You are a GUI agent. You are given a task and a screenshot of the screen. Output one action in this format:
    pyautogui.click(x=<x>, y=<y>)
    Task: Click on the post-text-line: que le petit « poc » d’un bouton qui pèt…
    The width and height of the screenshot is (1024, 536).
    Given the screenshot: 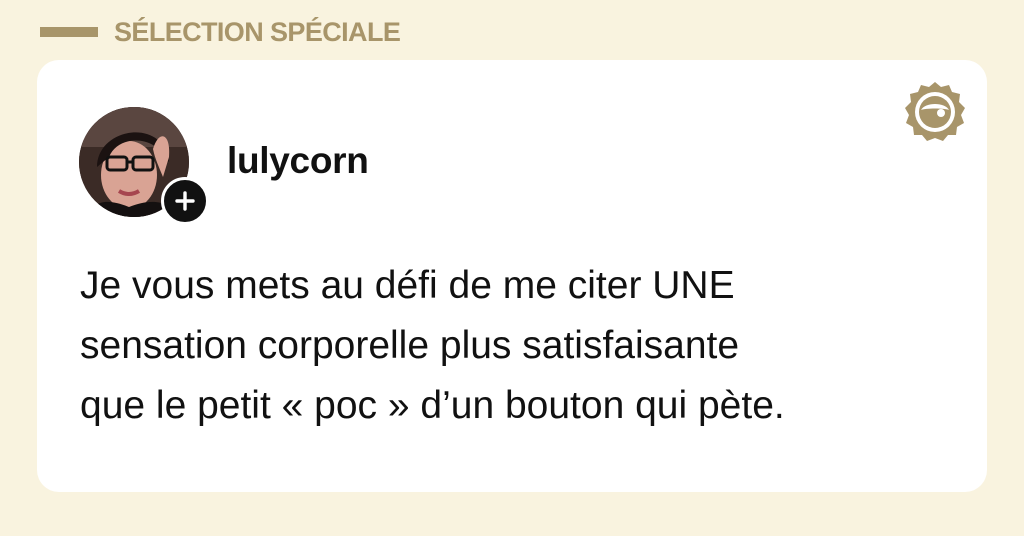 What is the action you would take?
    pyautogui.click(x=432, y=405)
    